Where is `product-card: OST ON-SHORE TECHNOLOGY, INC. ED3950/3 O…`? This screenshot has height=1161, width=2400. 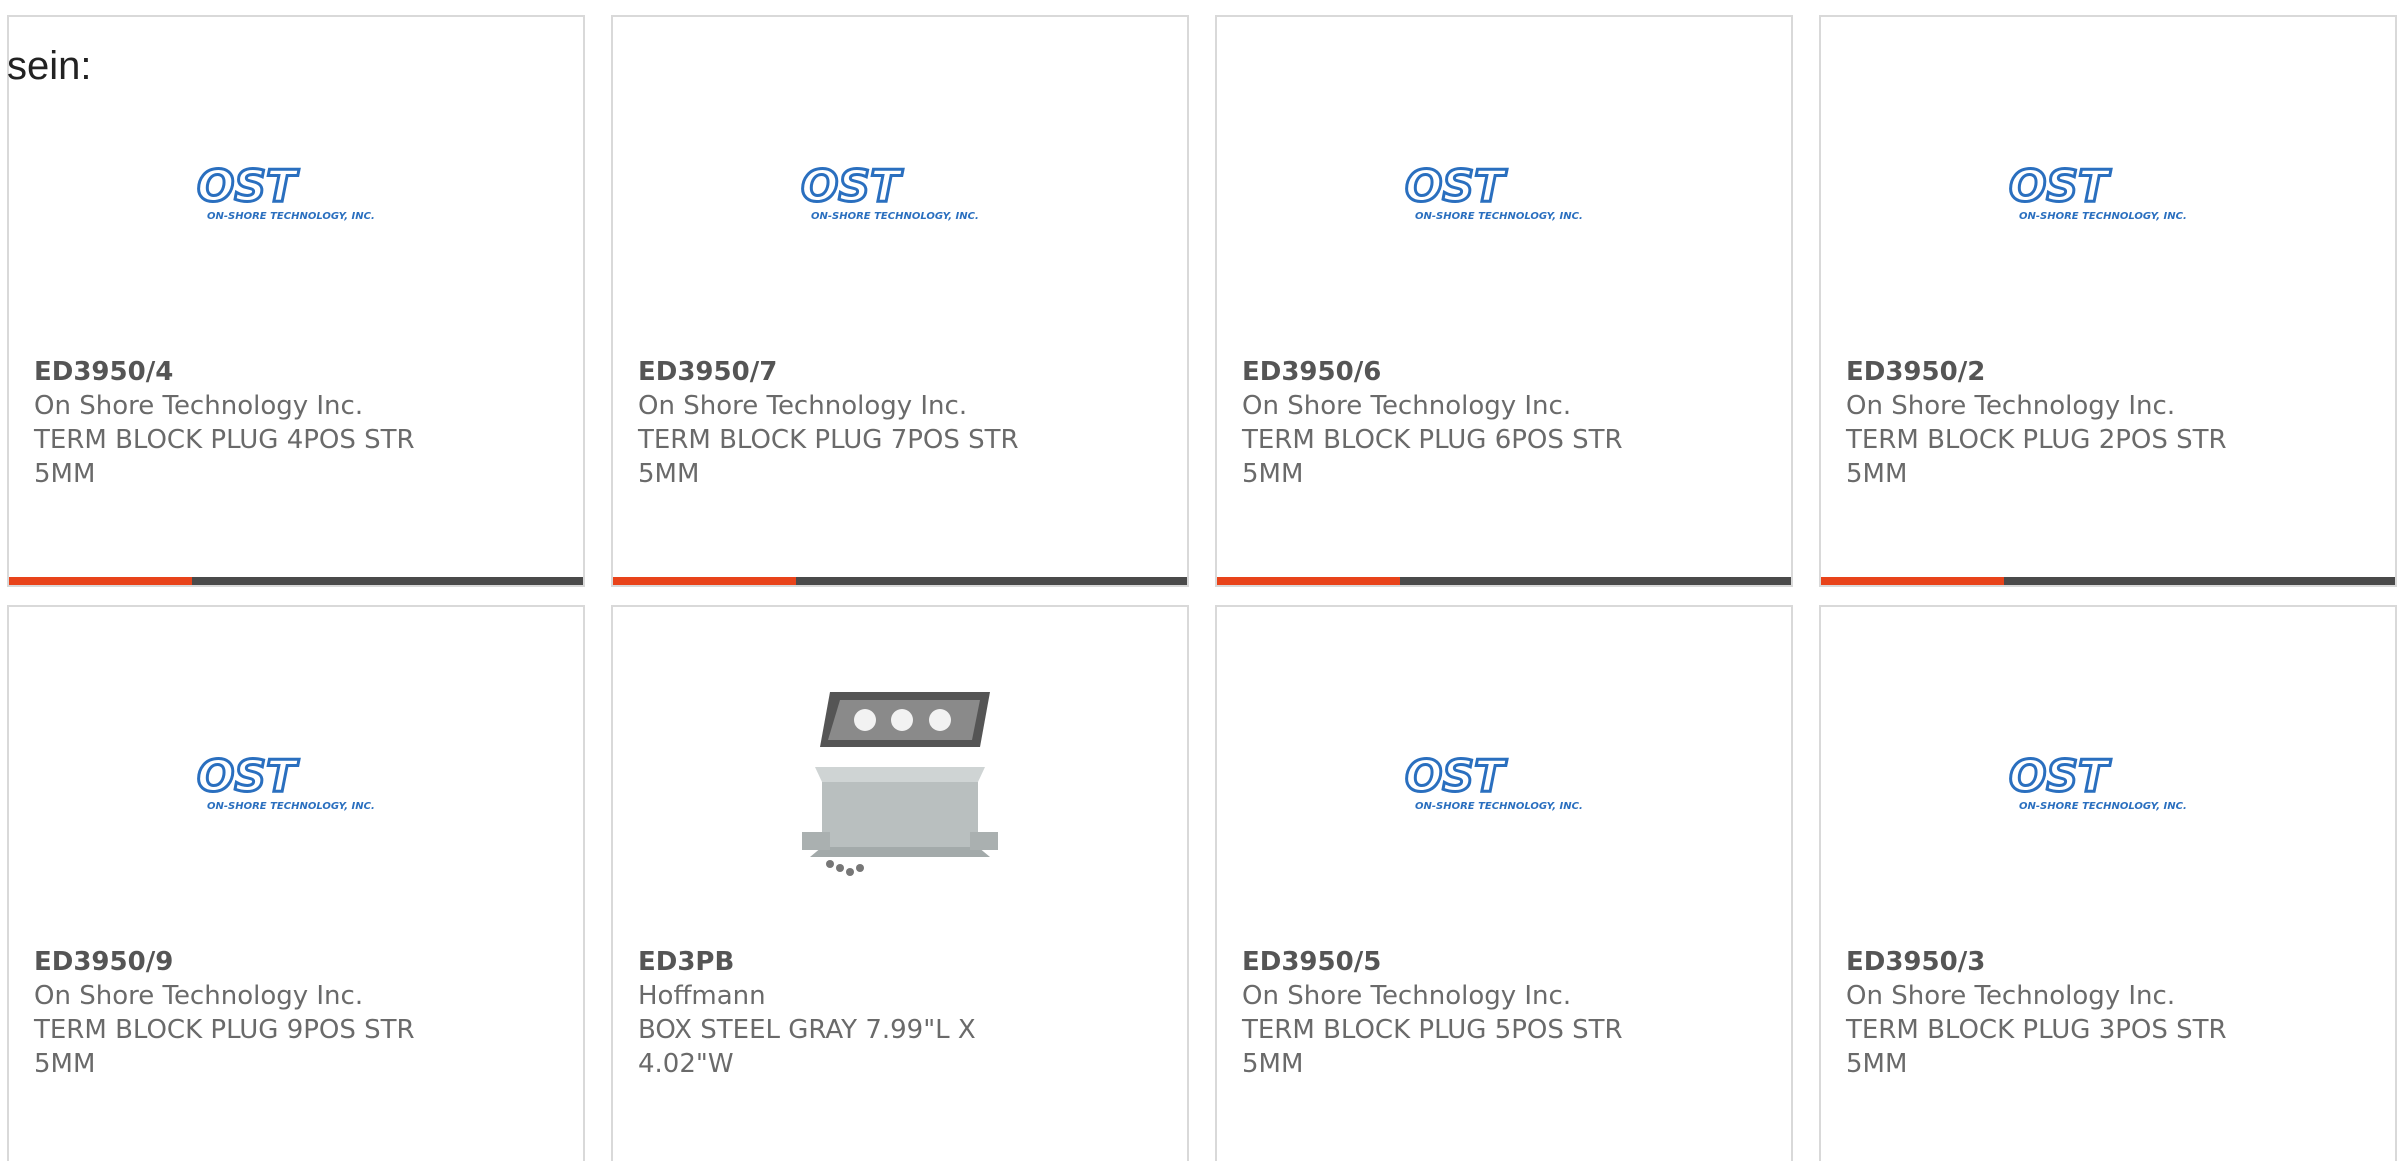
product-card: OST ON-SHORE TECHNOLOGY, INC. ED3950/3 O… is located at coordinates (2108, 883).